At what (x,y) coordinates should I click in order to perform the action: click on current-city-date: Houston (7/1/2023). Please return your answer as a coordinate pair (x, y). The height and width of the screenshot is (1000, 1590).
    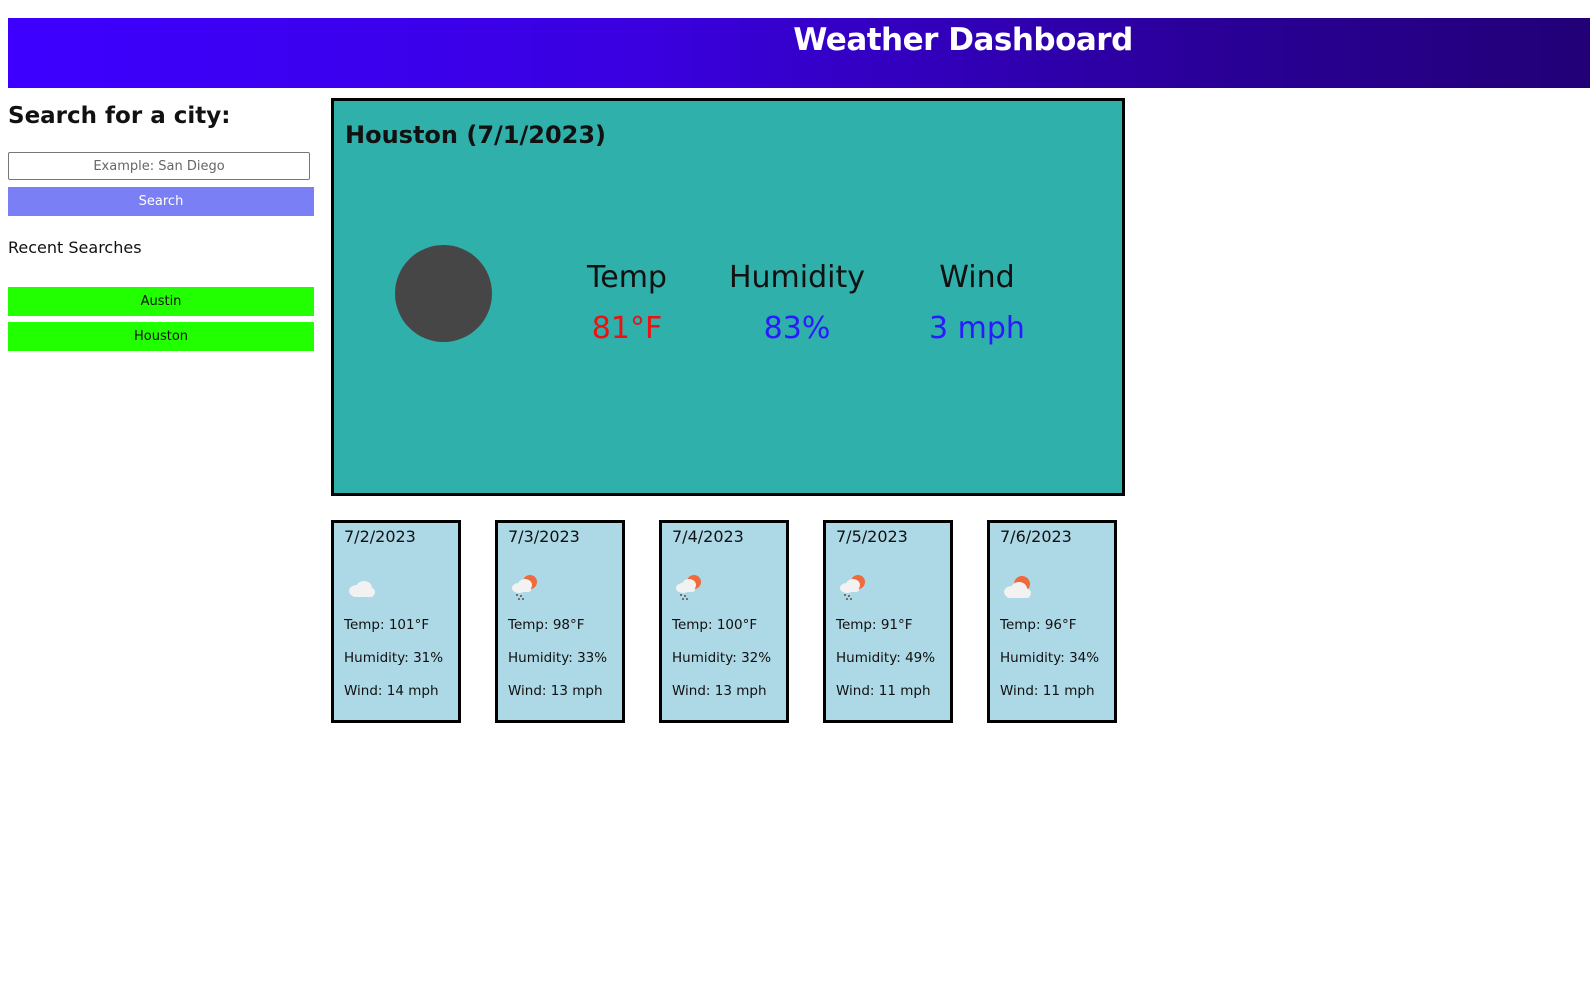
    Looking at the image, I should click on (476, 135).